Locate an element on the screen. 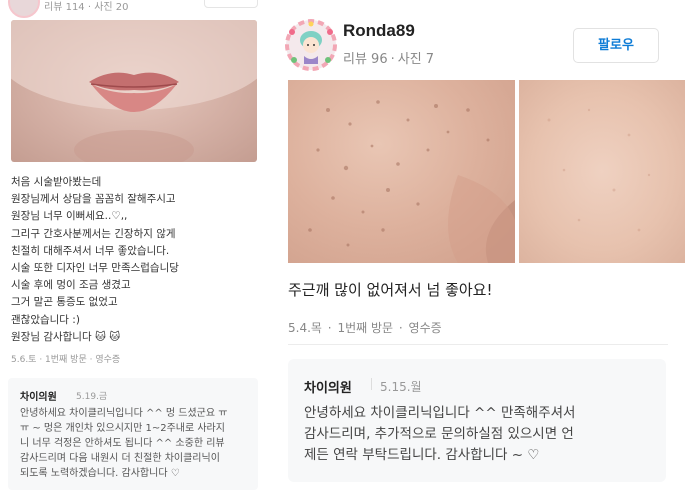 Image resolution: width=685 pixels, height=500 pixels. reply-separator is located at coordinates (371, 384).